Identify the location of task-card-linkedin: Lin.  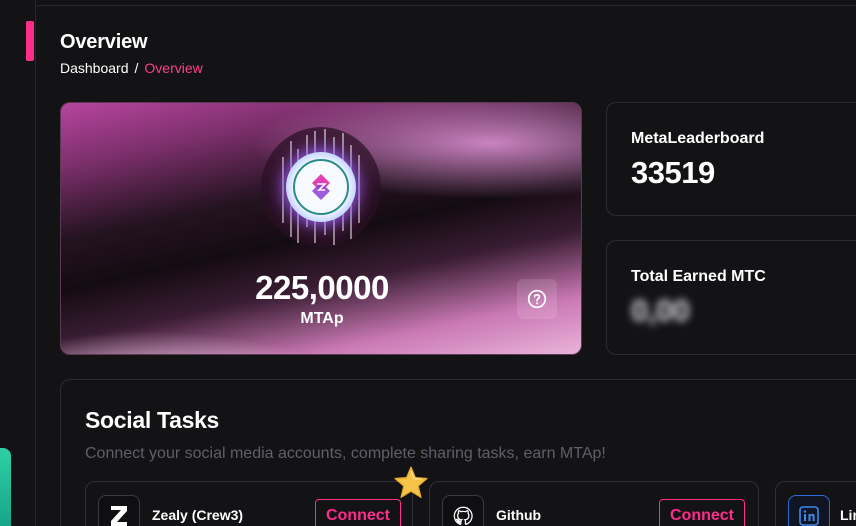
(815, 503).